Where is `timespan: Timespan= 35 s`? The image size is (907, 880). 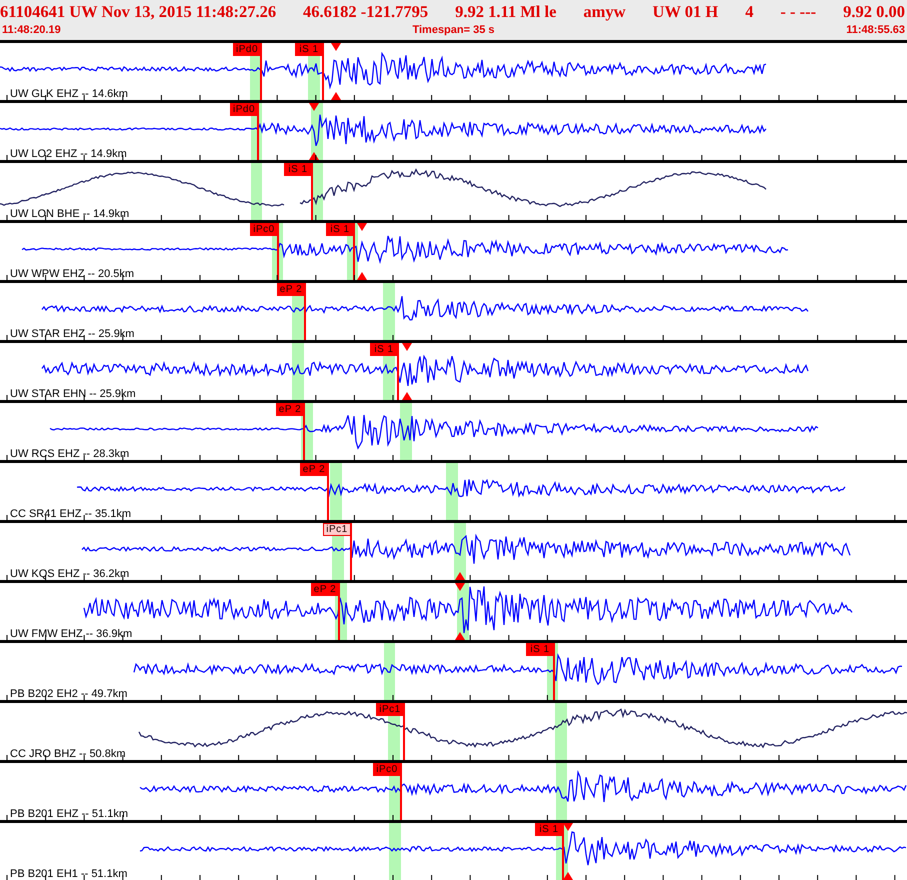 timespan: Timespan= 35 s is located at coordinates (453, 30).